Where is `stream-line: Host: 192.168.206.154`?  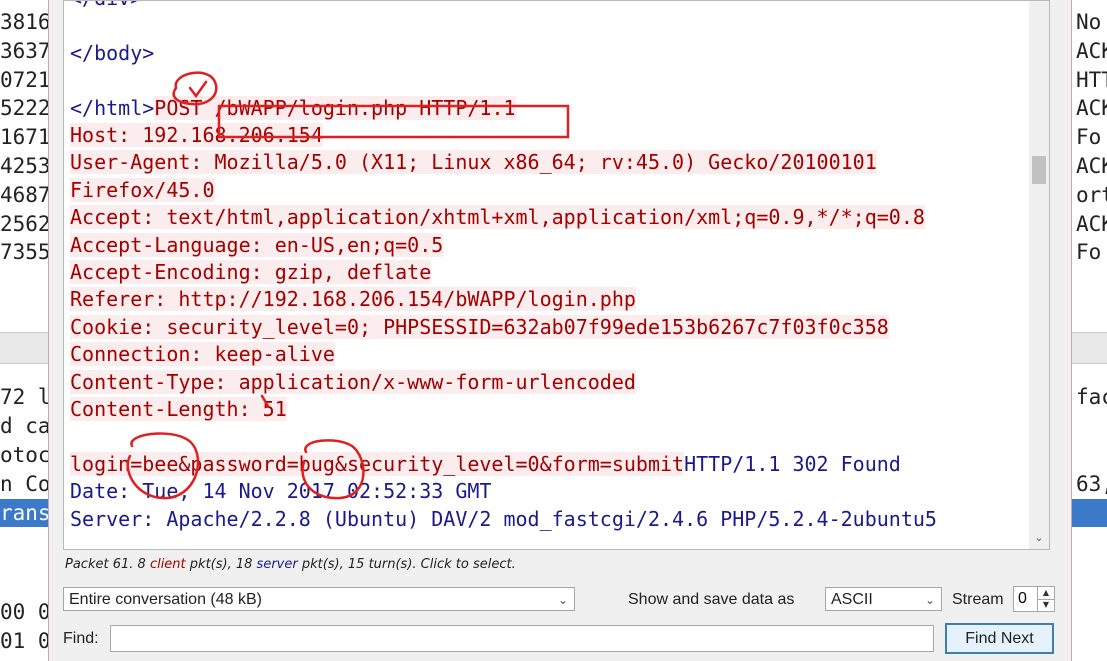 stream-line: Host: 192.168.206.154 is located at coordinates (196, 135).